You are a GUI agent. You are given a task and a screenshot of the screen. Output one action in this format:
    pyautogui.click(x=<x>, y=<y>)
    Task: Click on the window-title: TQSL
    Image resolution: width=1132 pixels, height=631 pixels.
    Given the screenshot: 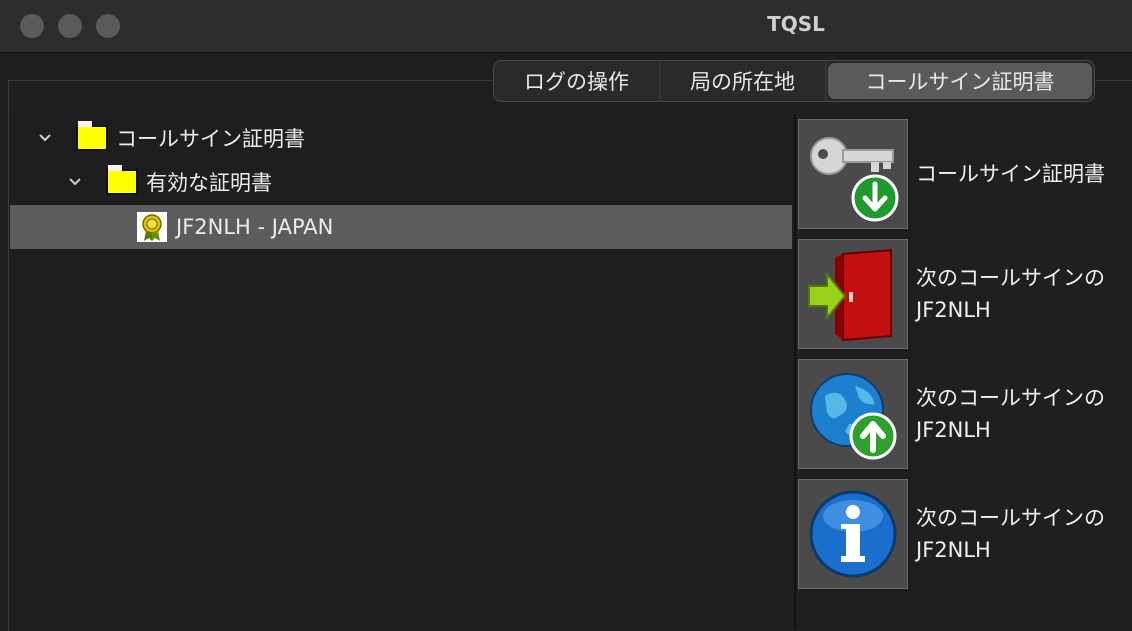 What is the action you would take?
    pyautogui.click(x=796, y=24)
    